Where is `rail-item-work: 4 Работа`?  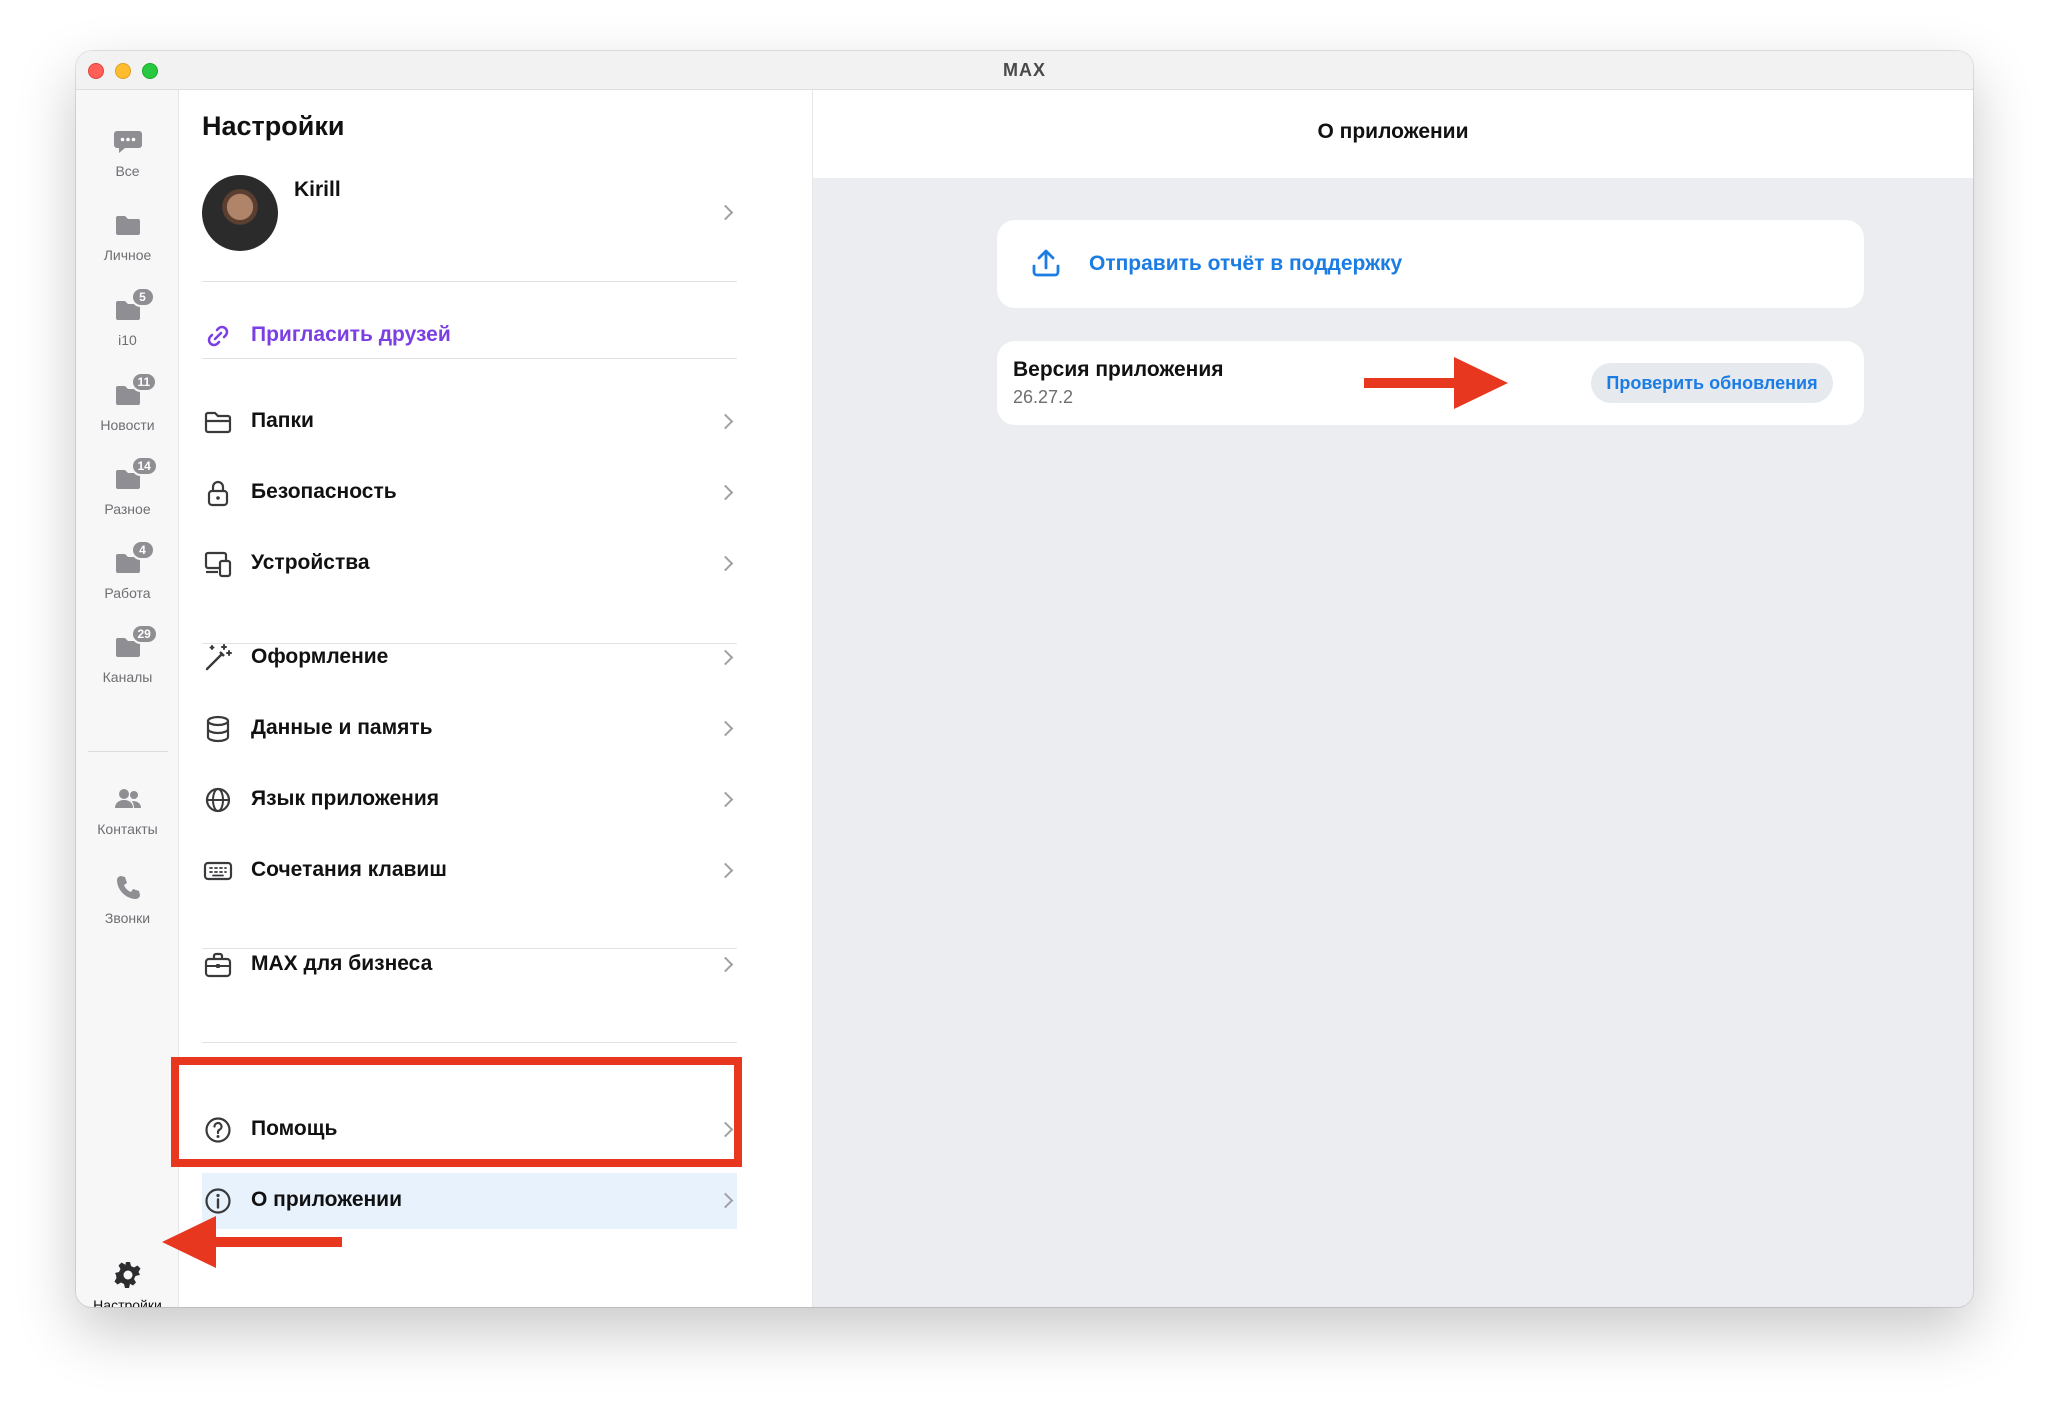
rail-item-work: 4 Работа is located at coordinates (127, 570).